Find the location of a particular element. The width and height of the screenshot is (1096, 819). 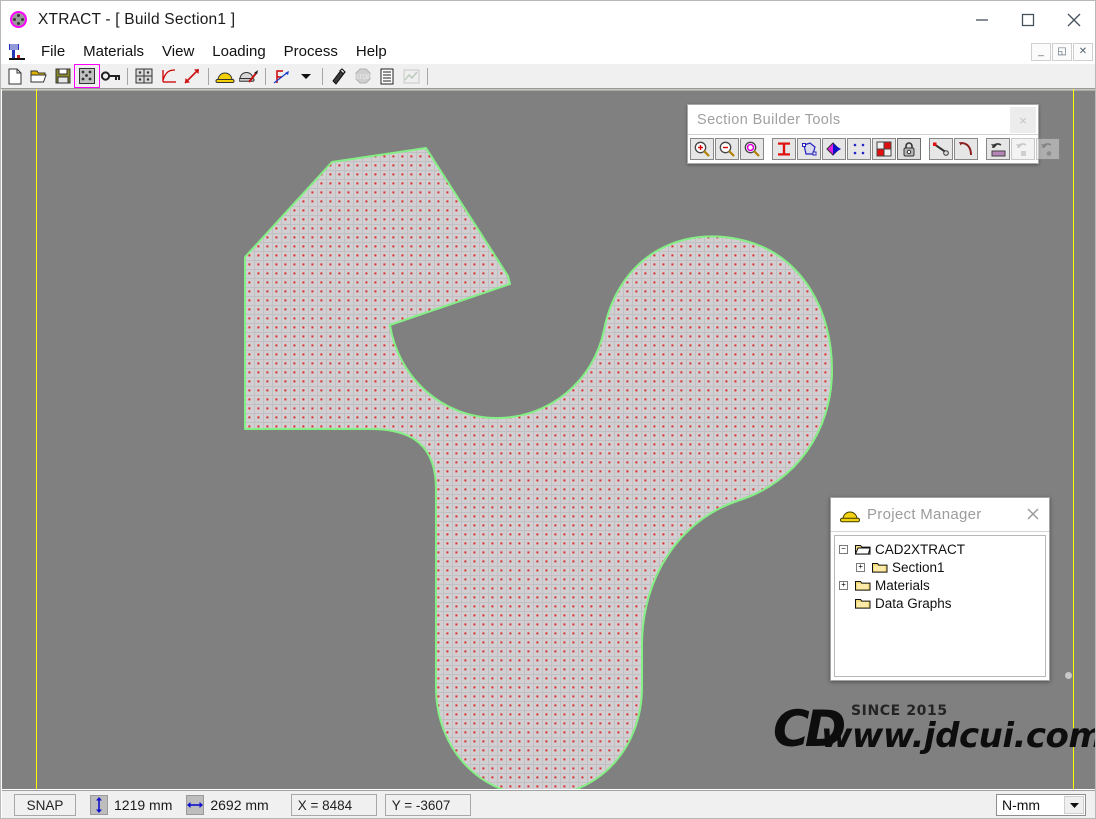

dropdown-arrow-icon is located at coordinates (306, 76).